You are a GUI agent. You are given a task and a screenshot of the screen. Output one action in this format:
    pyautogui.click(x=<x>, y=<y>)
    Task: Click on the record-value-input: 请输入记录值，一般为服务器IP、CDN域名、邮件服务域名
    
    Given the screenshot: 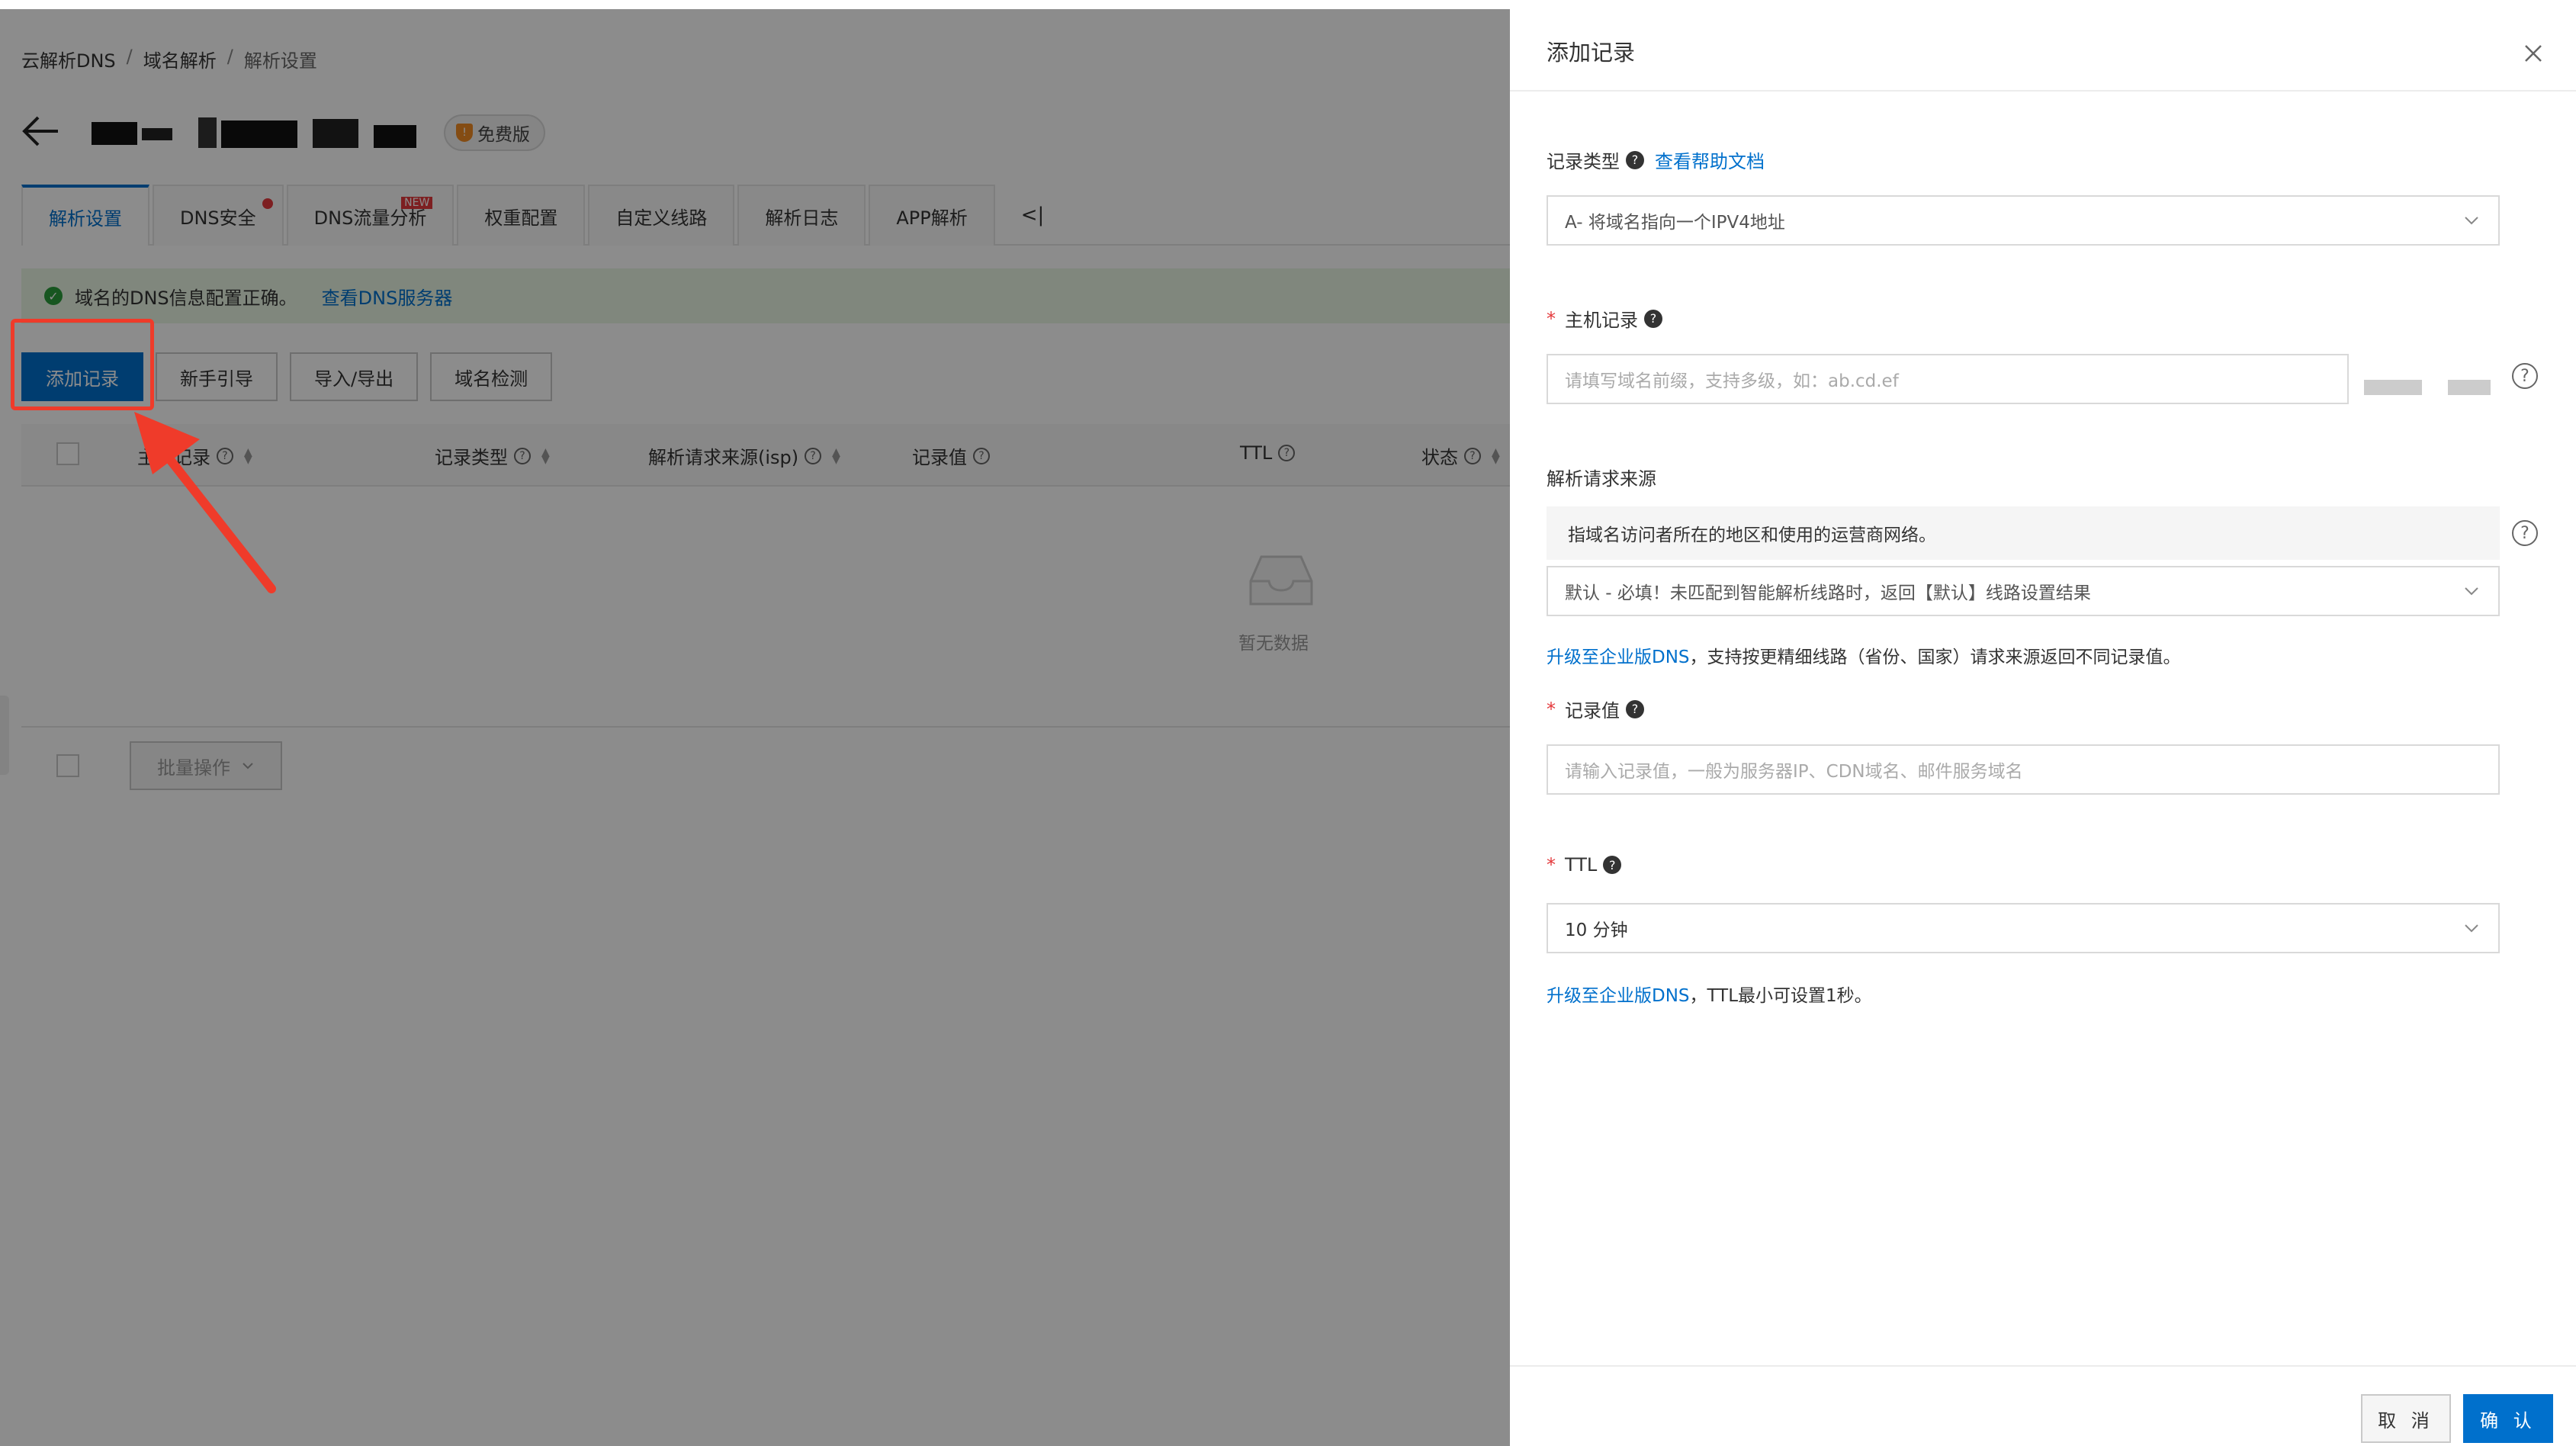 What is the action you would take?
    pyautogui.click(x=2023, y=769)
    